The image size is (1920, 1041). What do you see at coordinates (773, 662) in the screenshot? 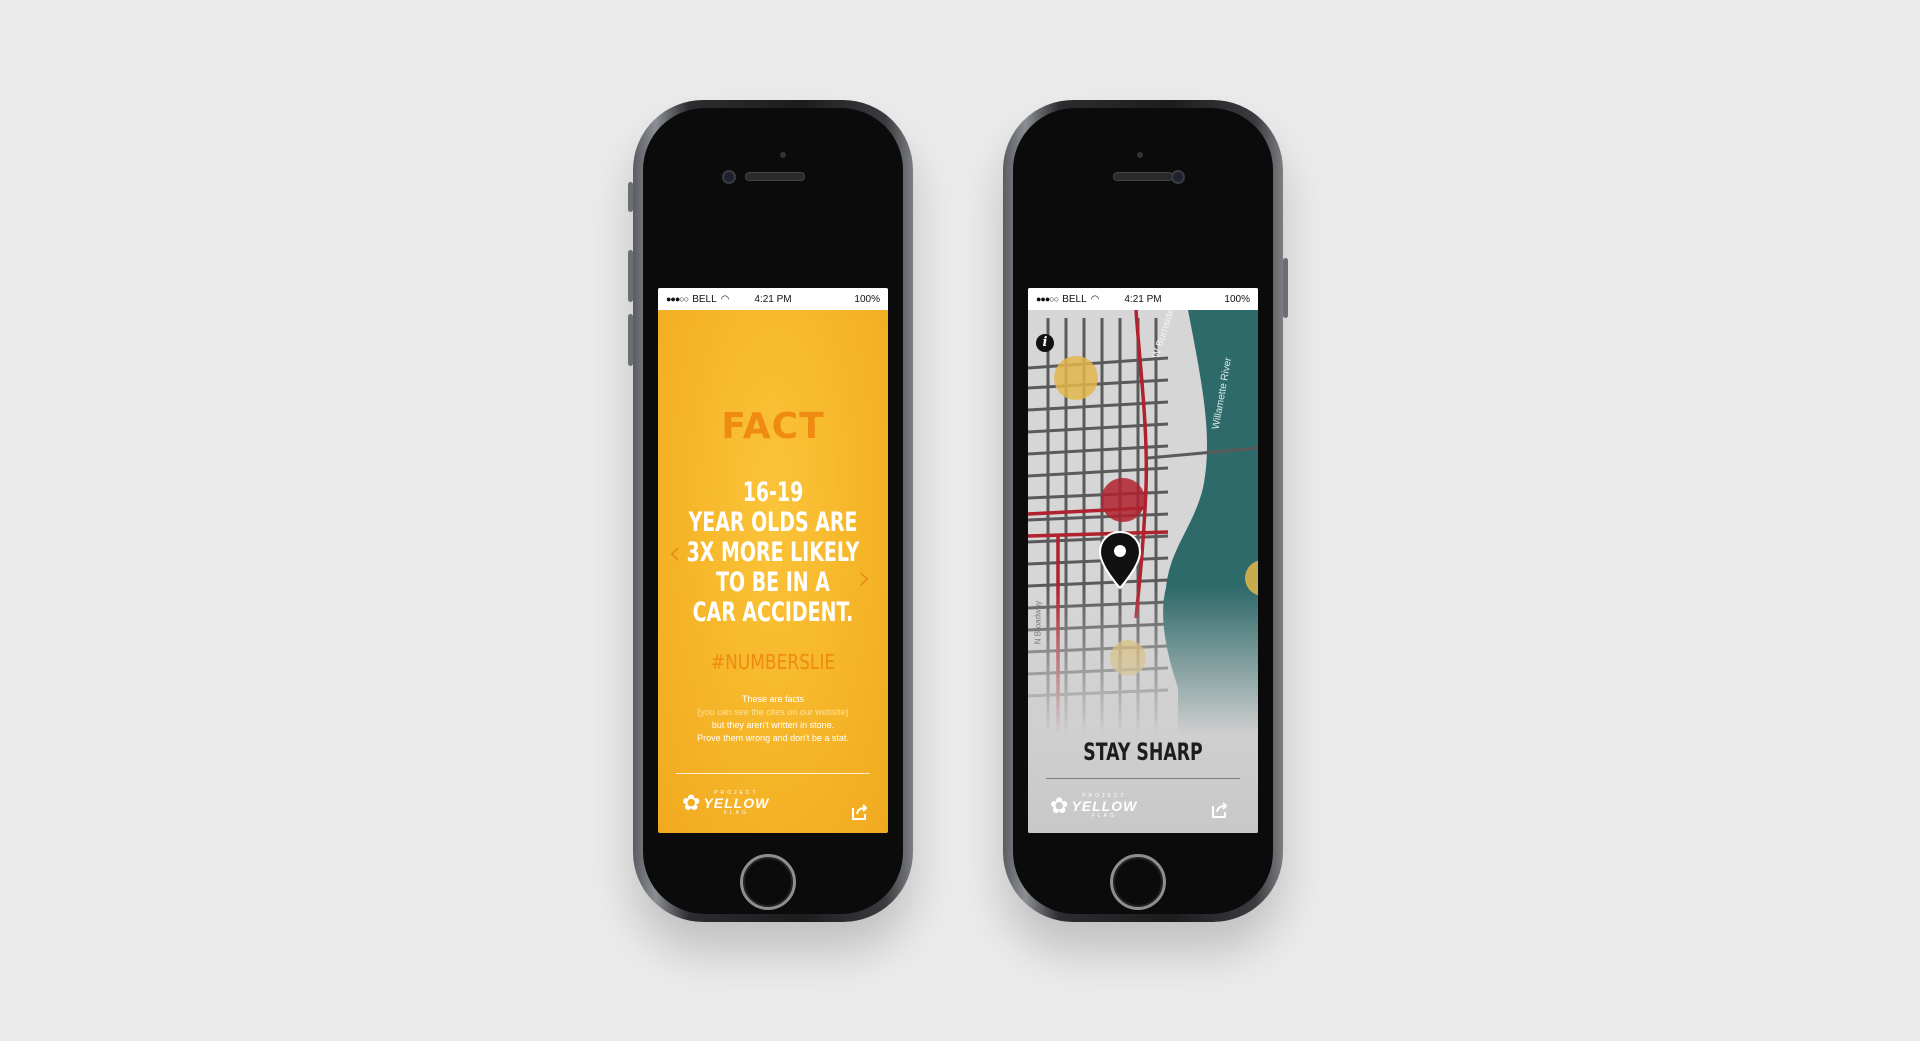
I see `hashtag: #NUMBERSLIE` at bounding box center [773, 662].